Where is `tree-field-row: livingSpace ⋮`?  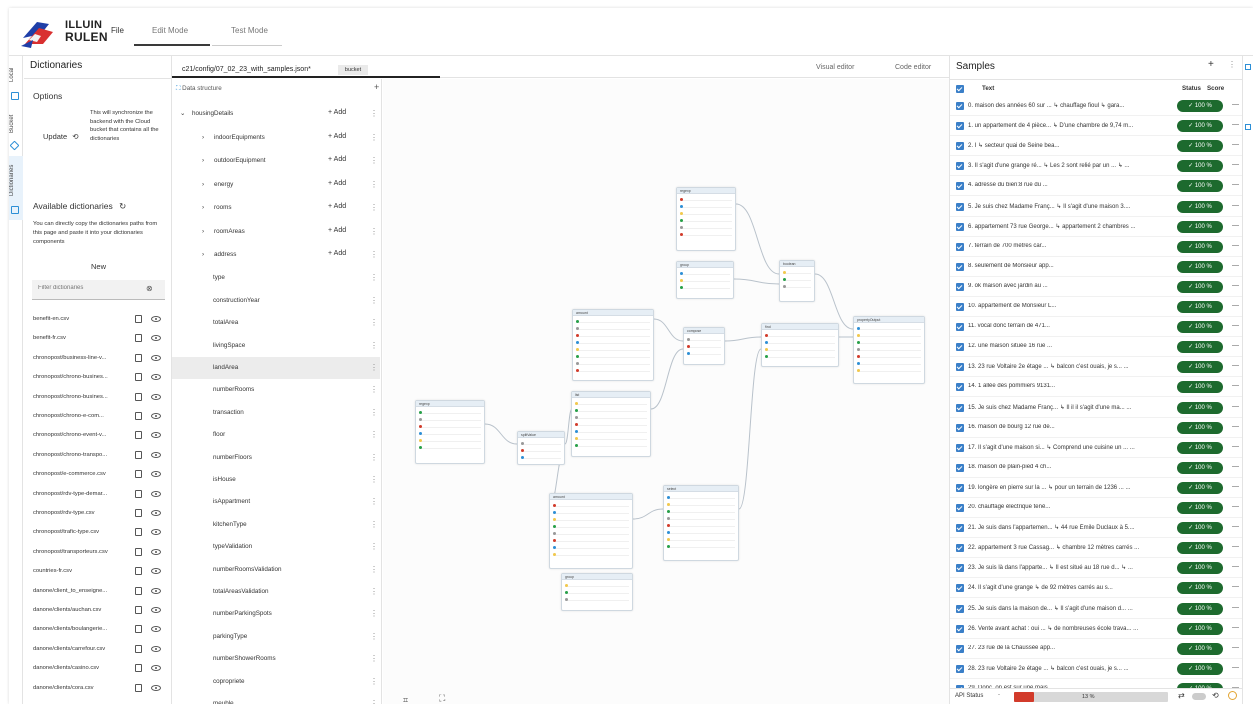
tree-field-row: livingSpace ⋮ is located at coordinates (276, 346).